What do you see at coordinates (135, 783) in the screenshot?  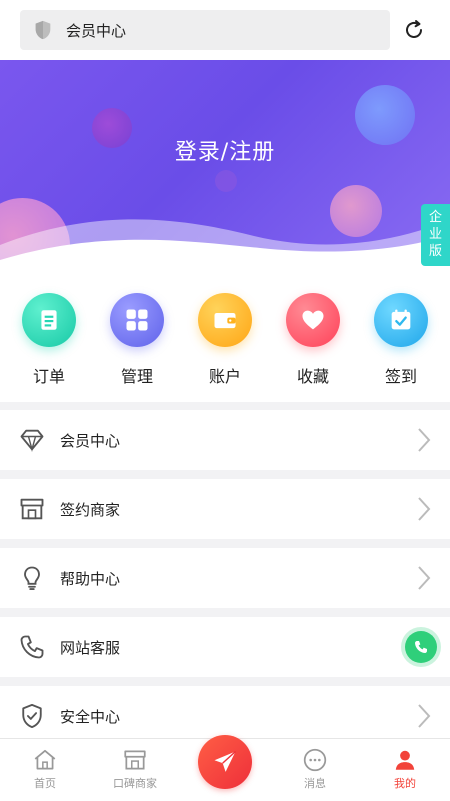 I see `nav-label: 口碑商家` at bounding box center [135, 783].